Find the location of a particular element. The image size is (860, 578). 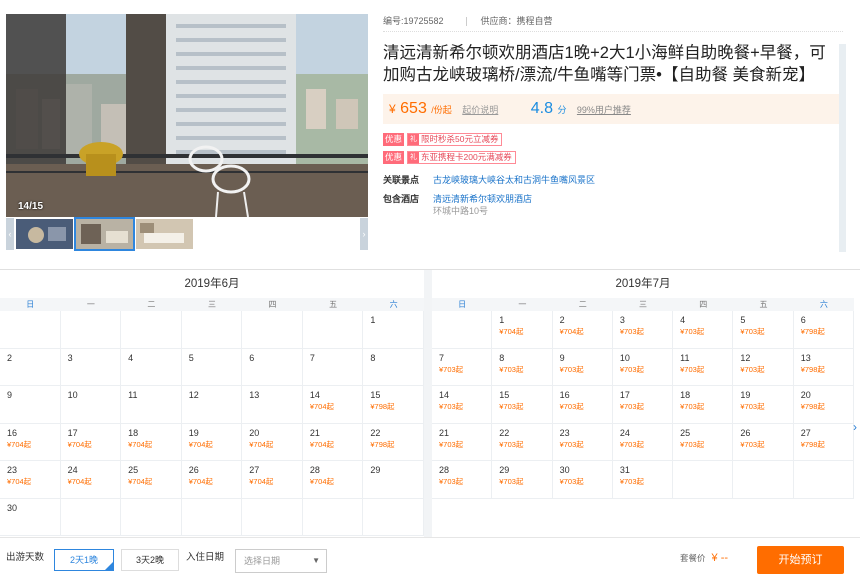

calendar-day: 29 ¥703起 is located at coordinates (522, 480).